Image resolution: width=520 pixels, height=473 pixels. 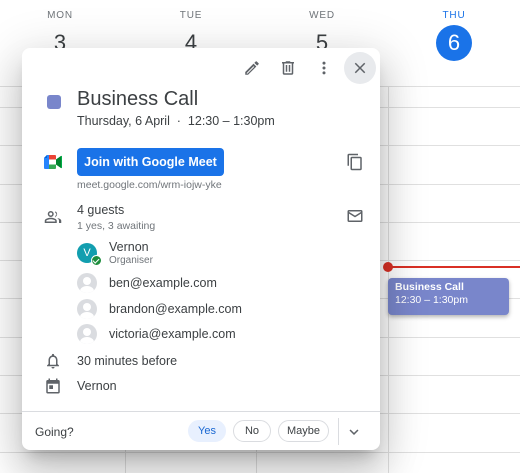 I want to click on google-meet-icon, so click(x=53, y=162).